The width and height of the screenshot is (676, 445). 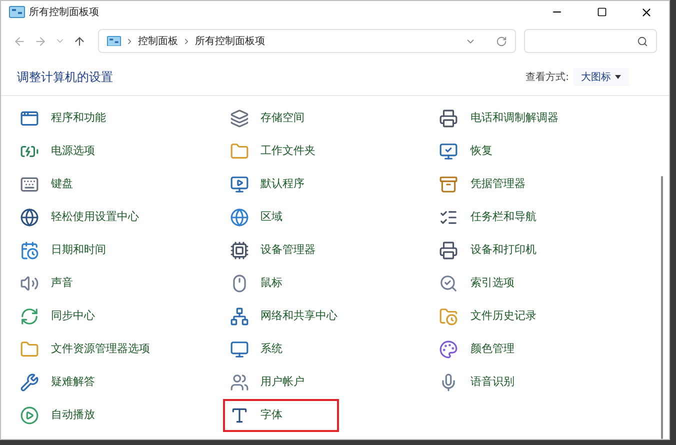 I want to click on control-panel-item: 电源选项, so click(x=71, y=151).